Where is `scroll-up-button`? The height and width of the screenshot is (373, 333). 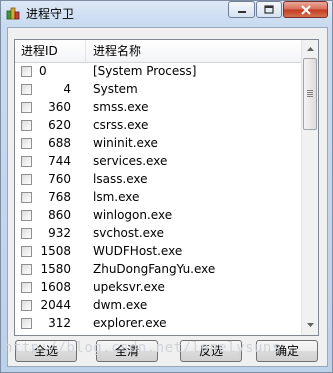
scroll-up-button is located at coordinates (310, 49).